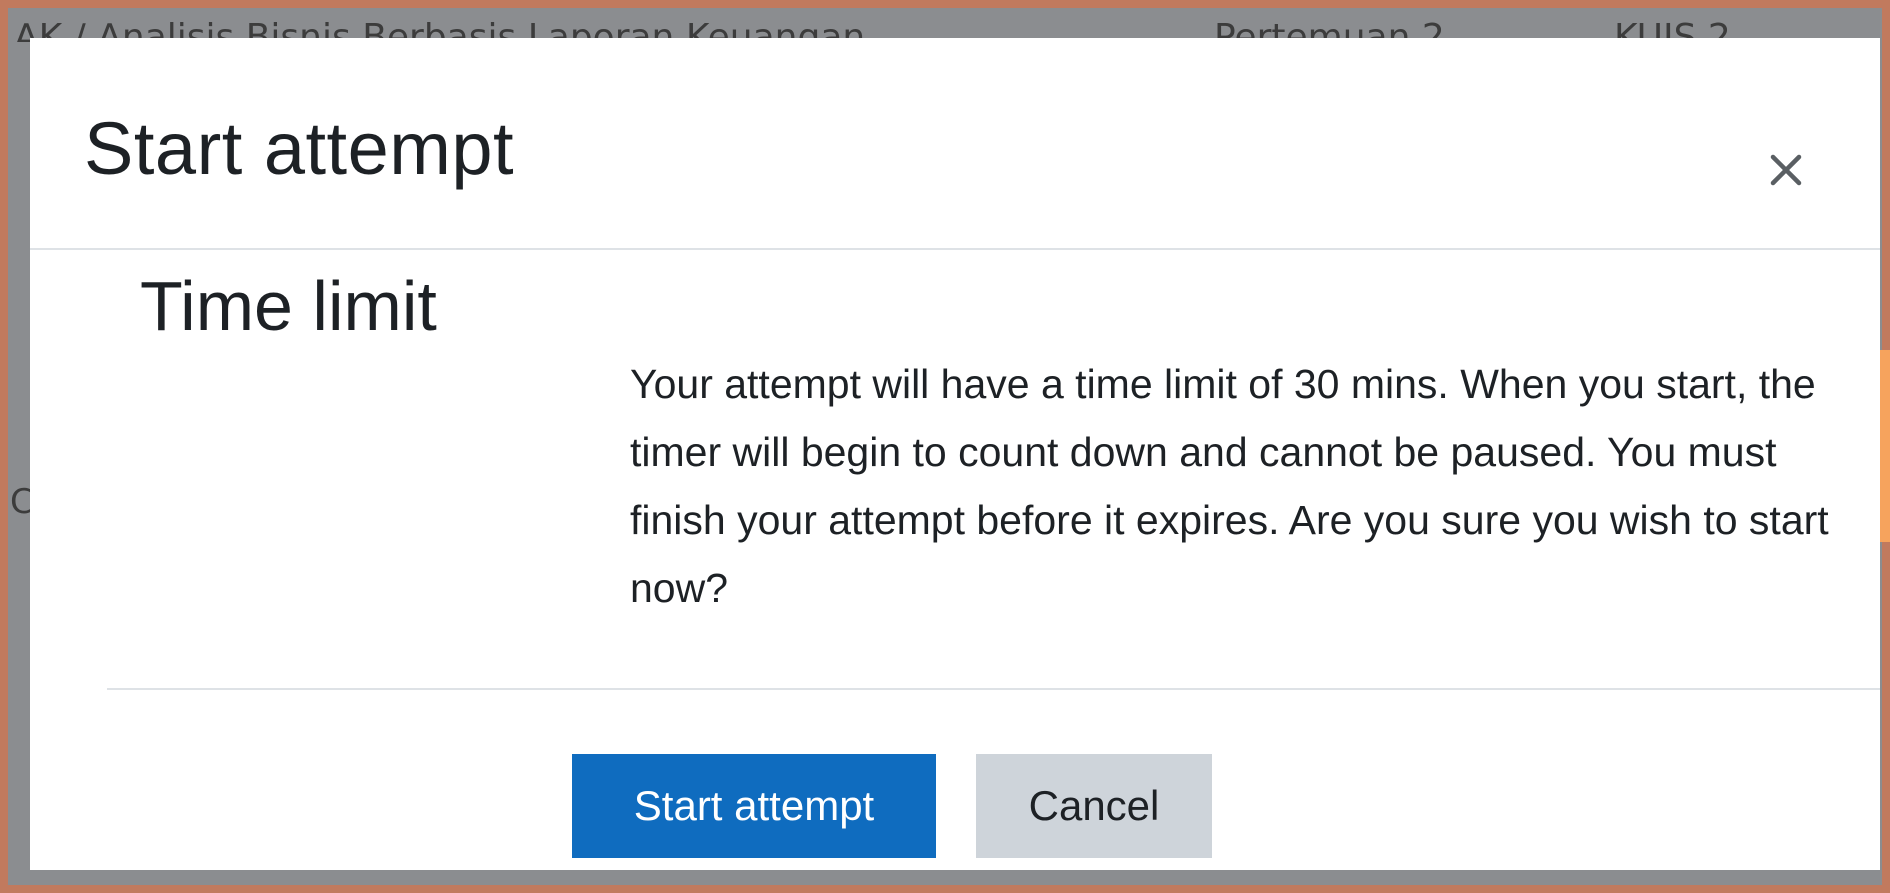 This screenshot has height=893, width=1890. I want to click on close-button, so click(1786, 170).